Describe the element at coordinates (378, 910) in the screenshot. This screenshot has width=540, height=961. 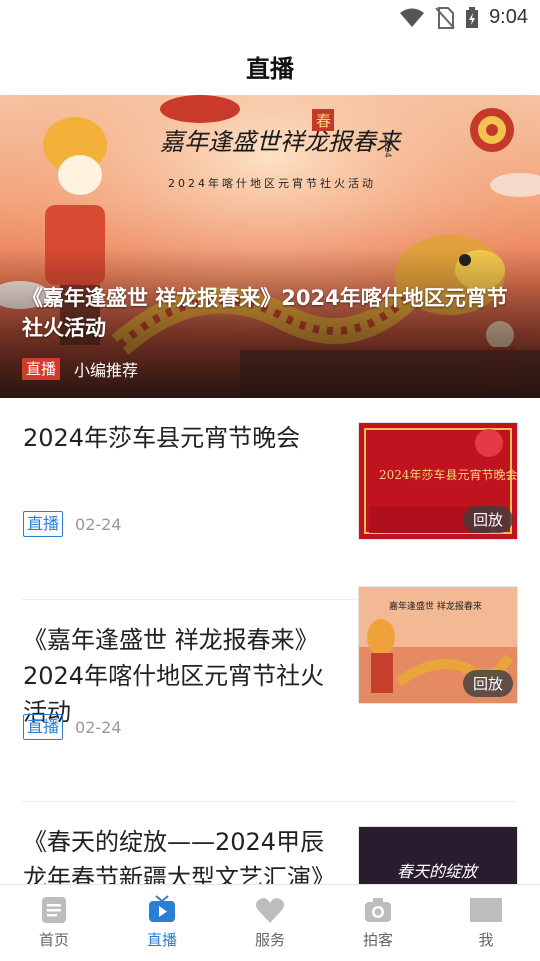
I see `camera-icon` at that location.